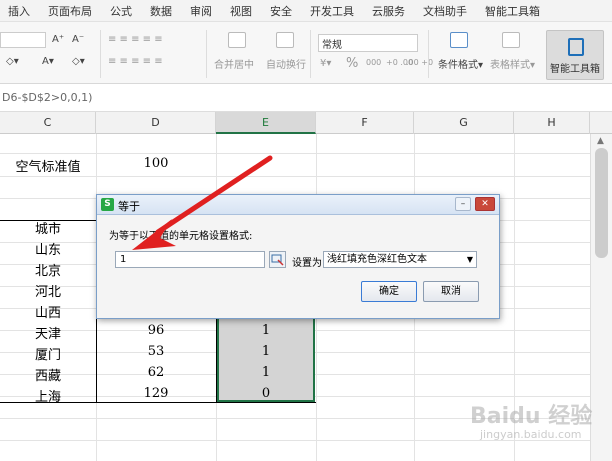  Describe the element at coordinates (531, 416) in the screenshot. I see `watermark: Baidu 经验` at that location.